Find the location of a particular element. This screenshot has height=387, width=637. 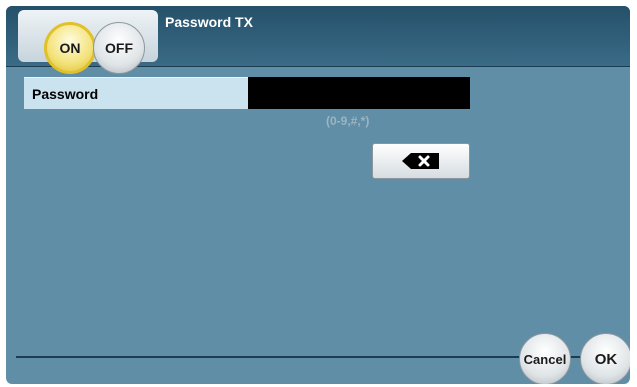

off-button-label: OFF is located at coordinates (119, 48).